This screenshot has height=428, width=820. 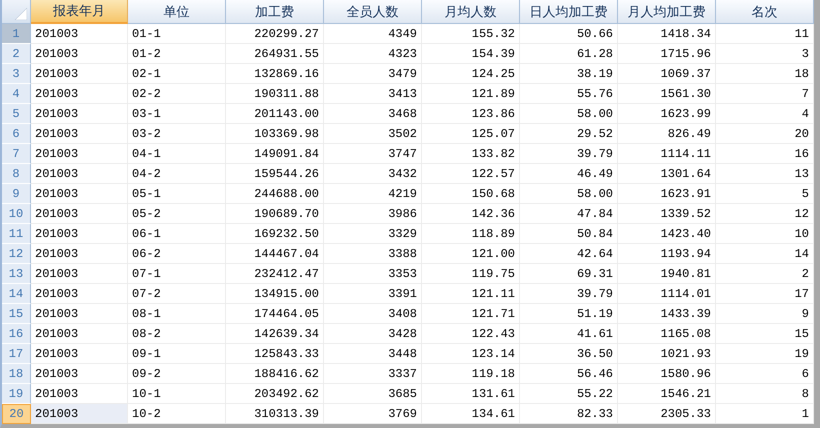 What do you see at coordinates (667, 334) in the screenshot?
I see `table-cell: 1165.08` at bounding box center [667, 334].